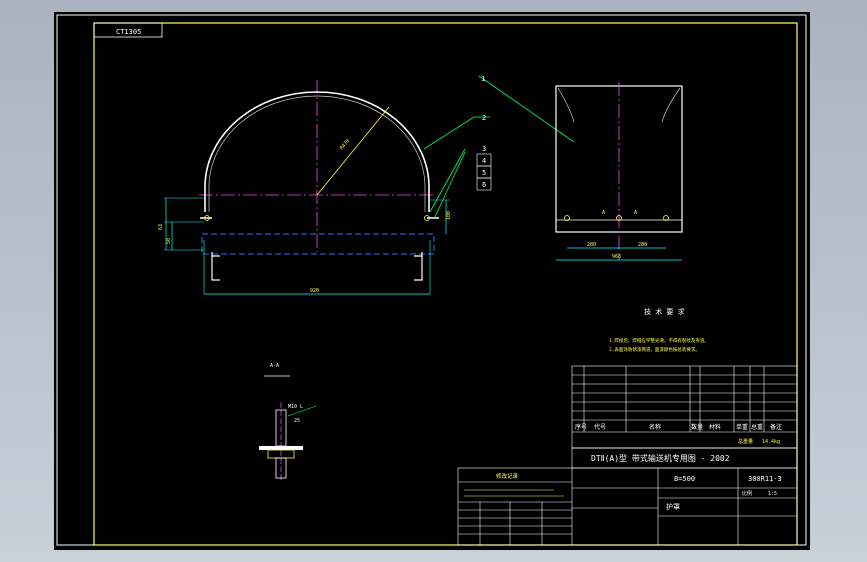 This screenshot has width=867, height=562. I want to click on balloon-4: 4, so click(484, 161).